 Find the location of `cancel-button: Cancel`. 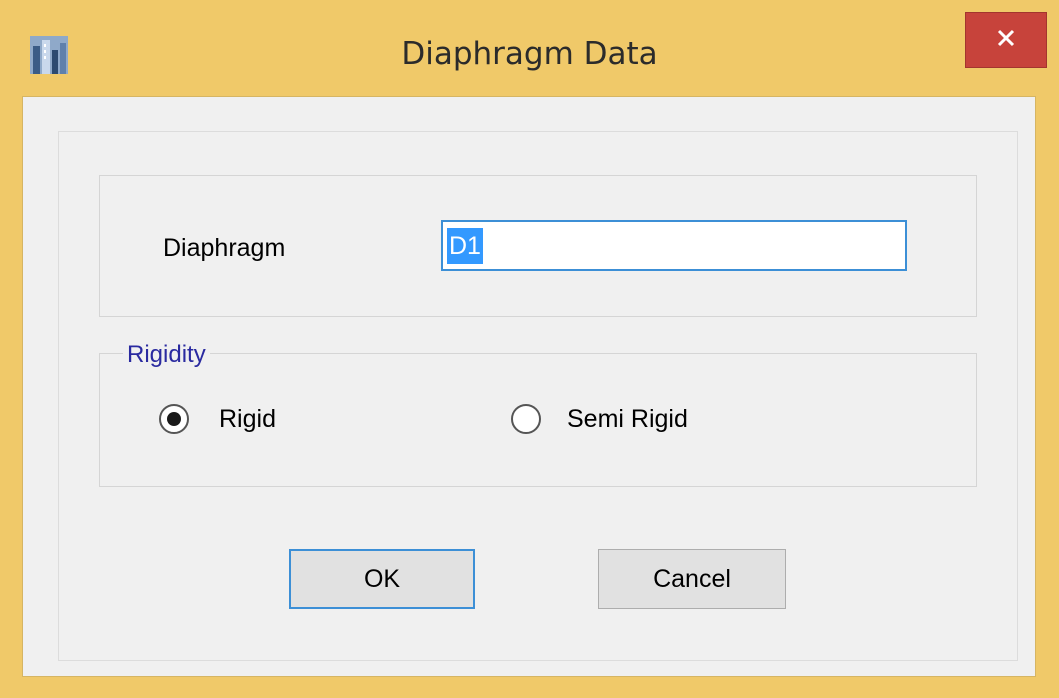

cancel-button: Cancel is located at coordinates (692, 579).